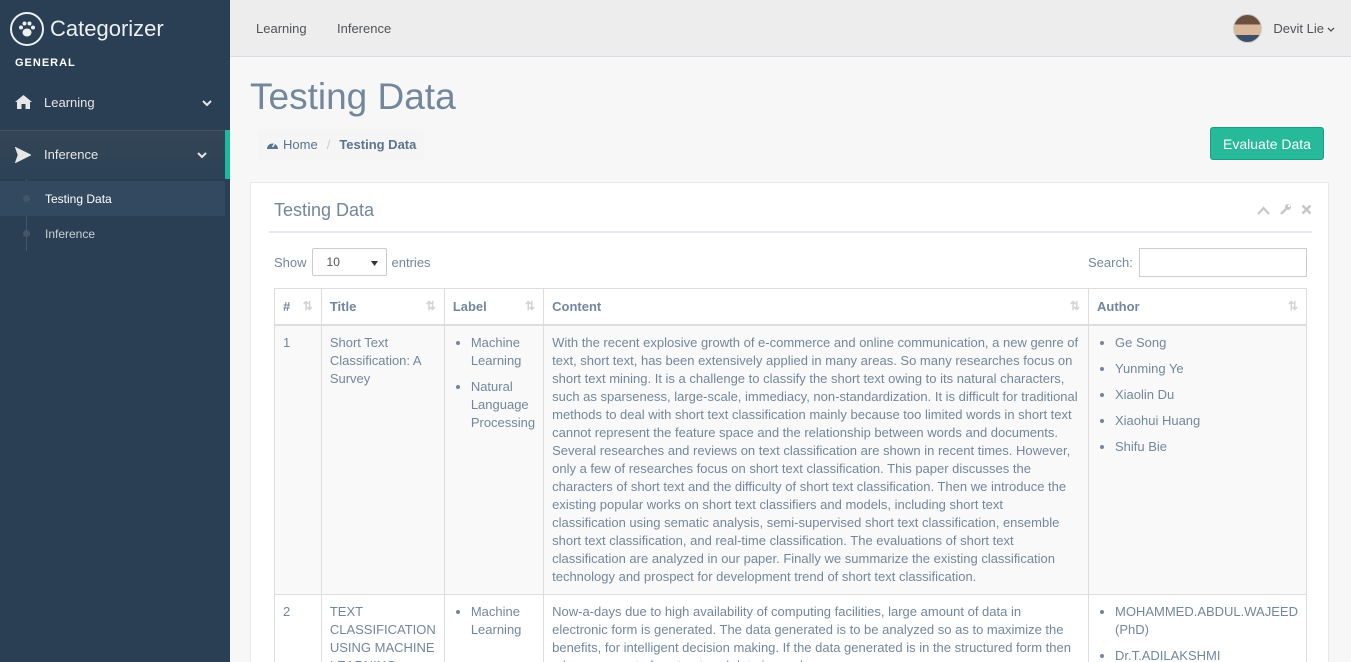 The image size is (1351, 662). Describe the element at coordinates (364, 28) in the screenshot. I see `topnav-link-inference: Inference` at that location.